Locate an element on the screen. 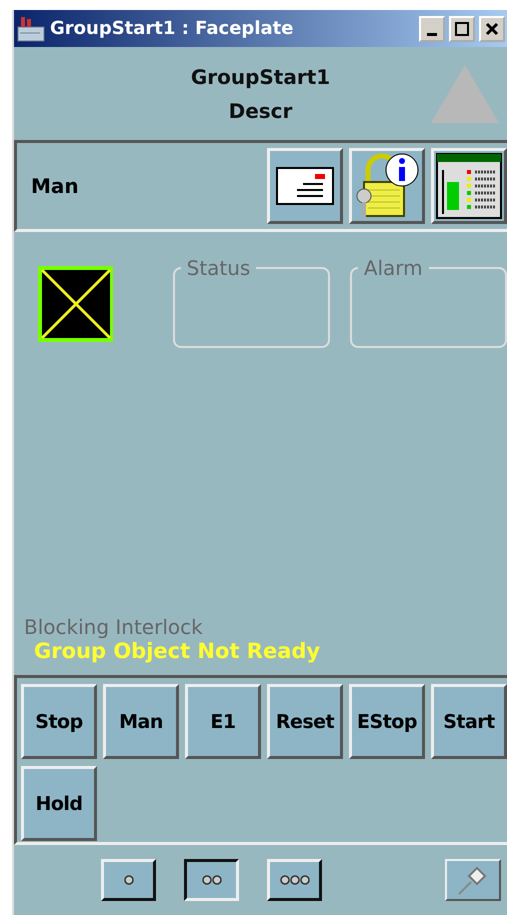 The width and height of the screenshot is (507, 915). window-title: GroupStart1 : Faceplate is located at coordinates (172, 28).